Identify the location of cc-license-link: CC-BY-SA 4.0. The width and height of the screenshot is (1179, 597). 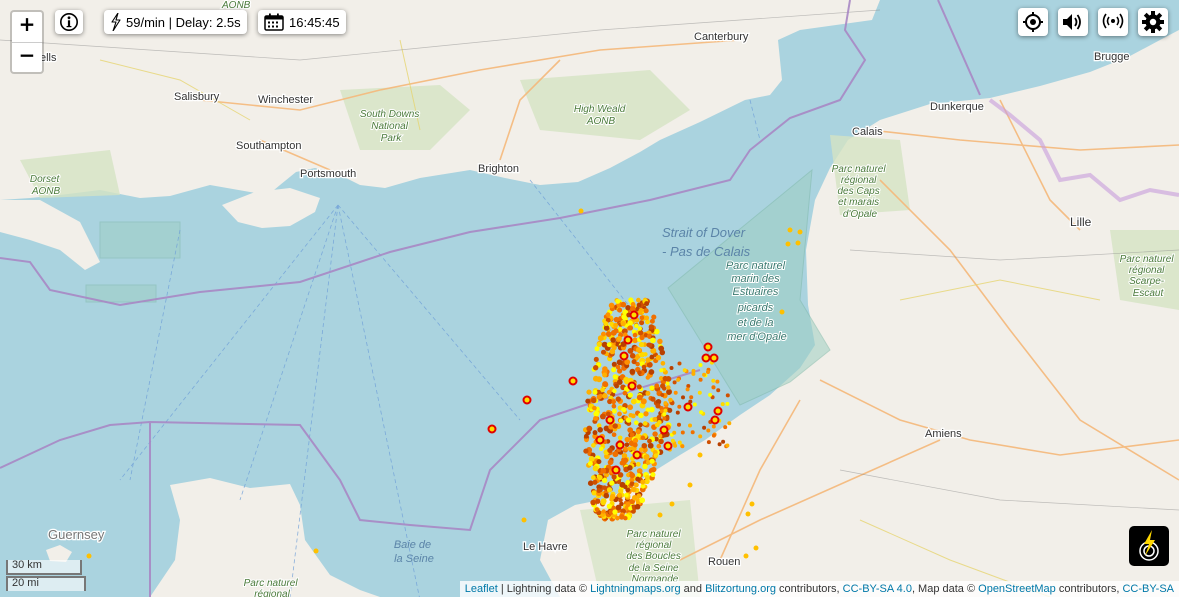
(877, 589).